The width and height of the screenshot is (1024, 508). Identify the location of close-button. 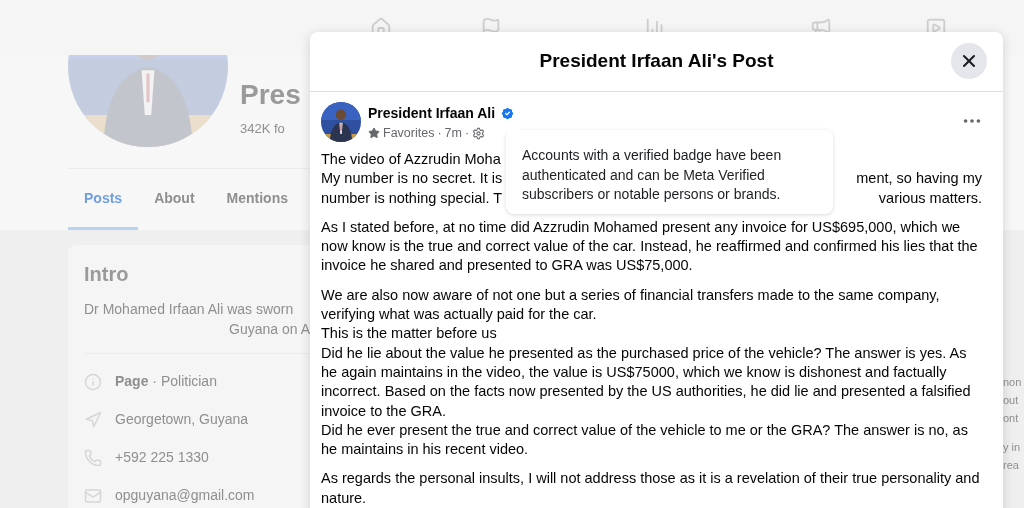
(969, 61).